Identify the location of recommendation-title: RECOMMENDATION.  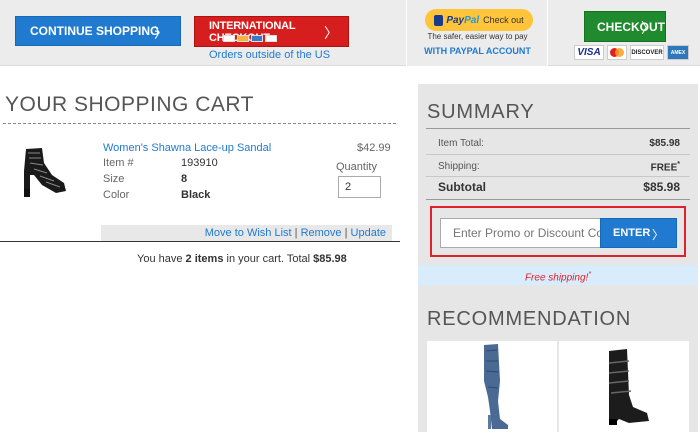
(529, 319).